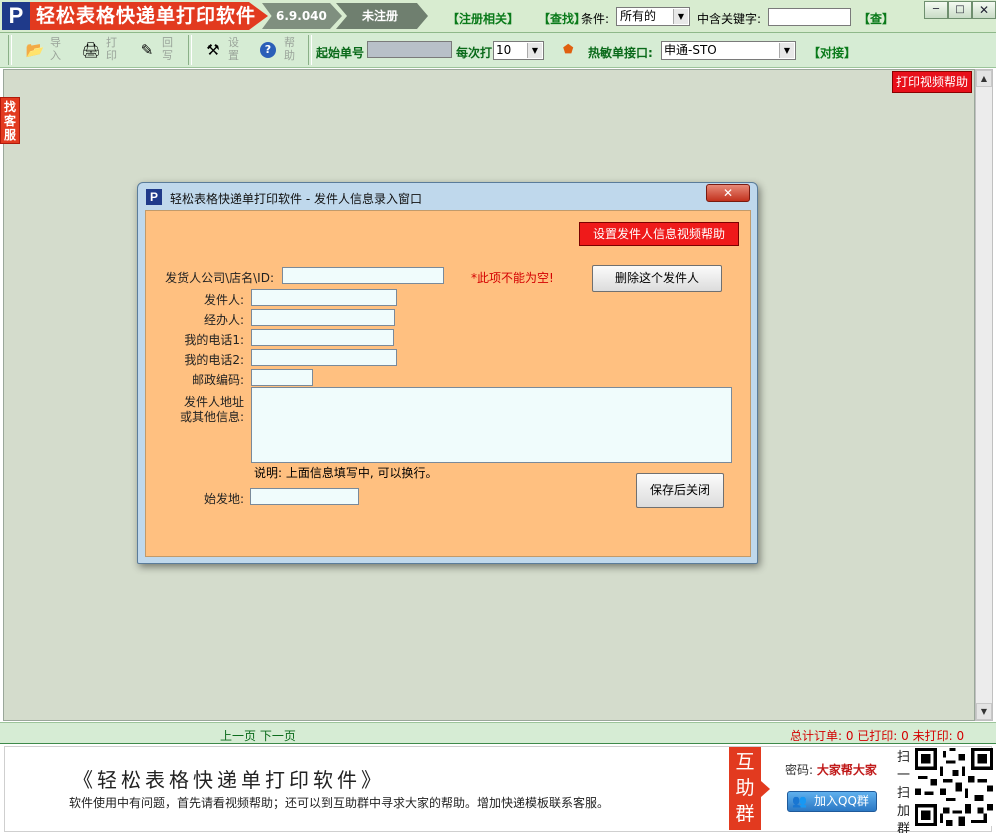 This screenshot has width=996, height=833. What do you see at coordinates (932, 82) in the screenshot?
I see `print-video-help-button: 打印视频帮助` at bounding box center [932, 82].